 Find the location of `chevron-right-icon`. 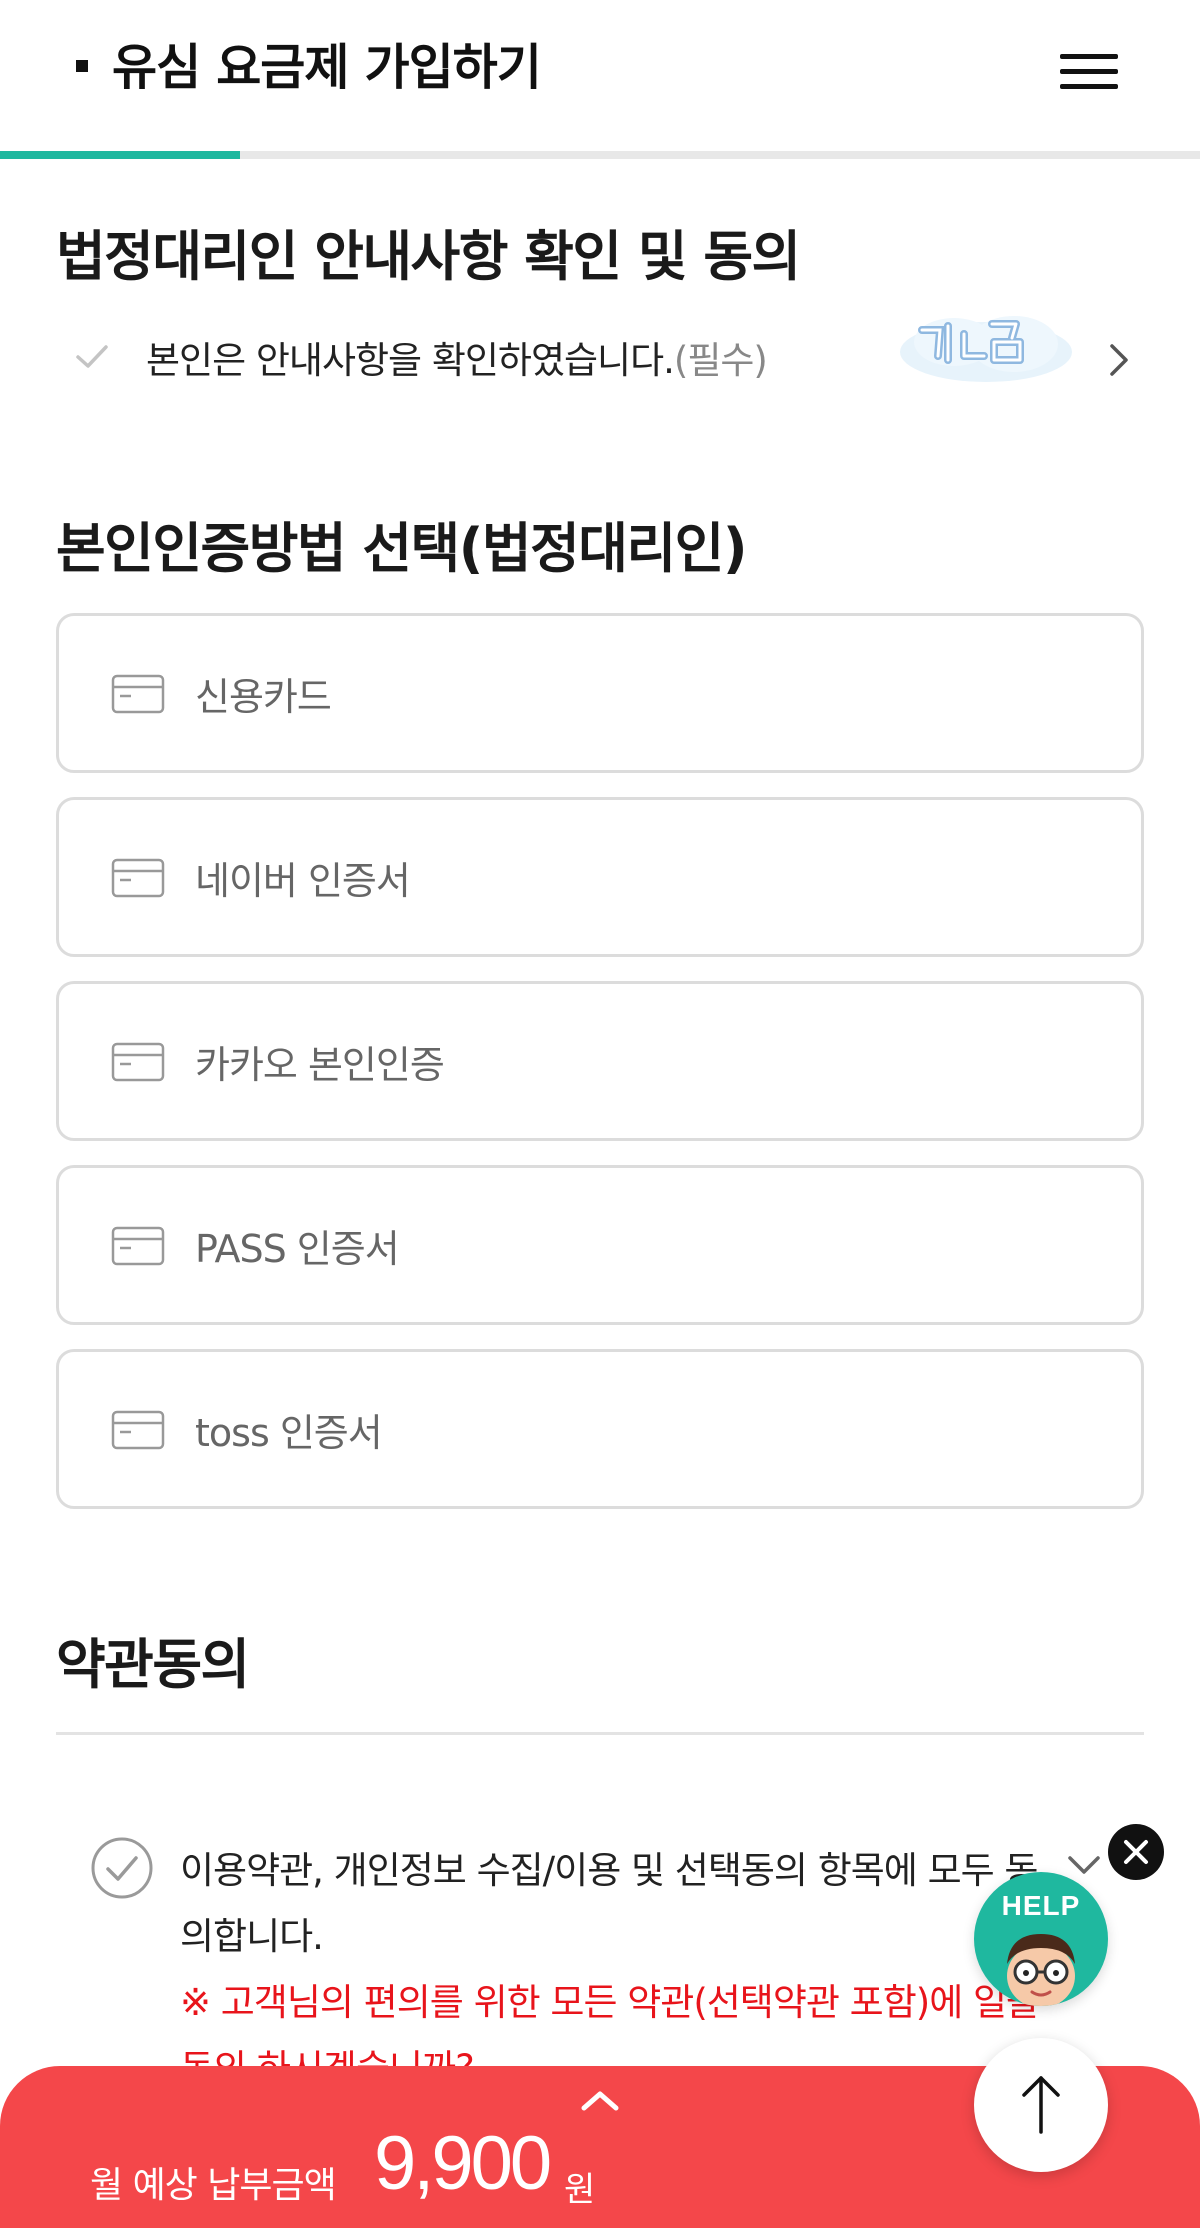

chevron-right-icon is located at coordinates (1119, 360).